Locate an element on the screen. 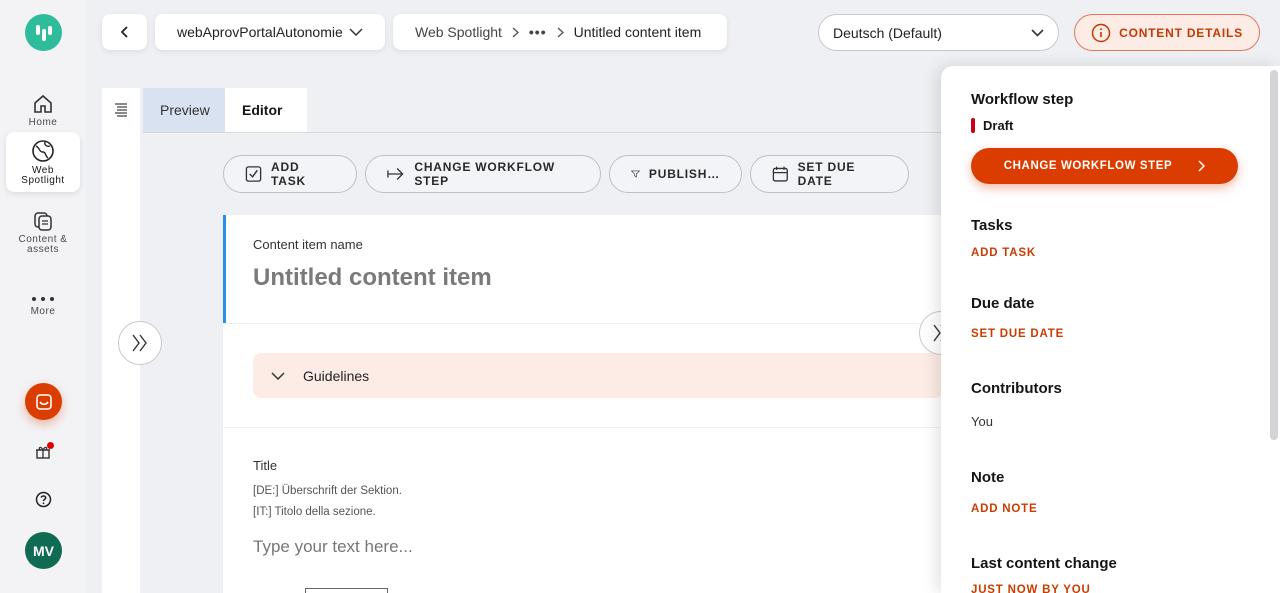 The height and width of the screenshot is (593, 1280). set-due-date-label: SET DUE DATE is located at coordinates (826, 174).